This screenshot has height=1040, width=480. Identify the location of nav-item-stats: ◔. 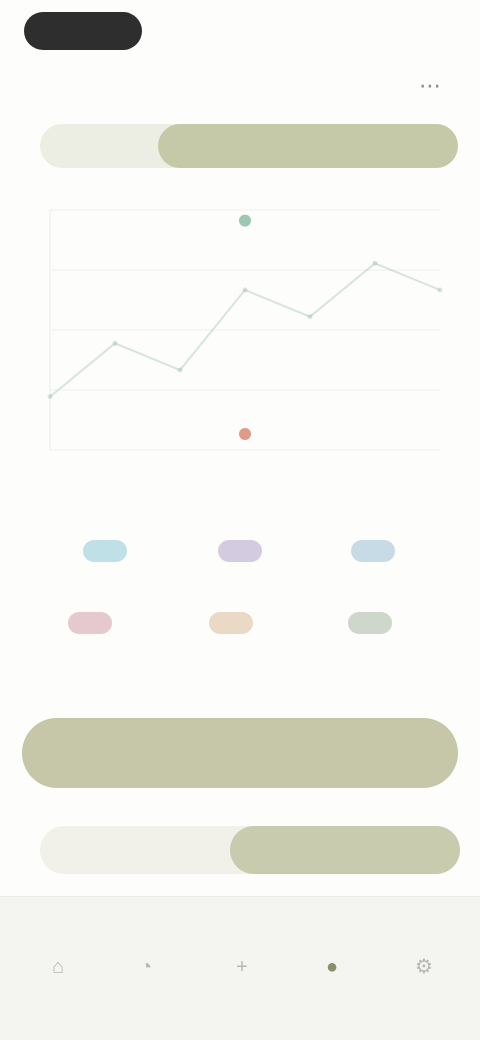
(146, 980).